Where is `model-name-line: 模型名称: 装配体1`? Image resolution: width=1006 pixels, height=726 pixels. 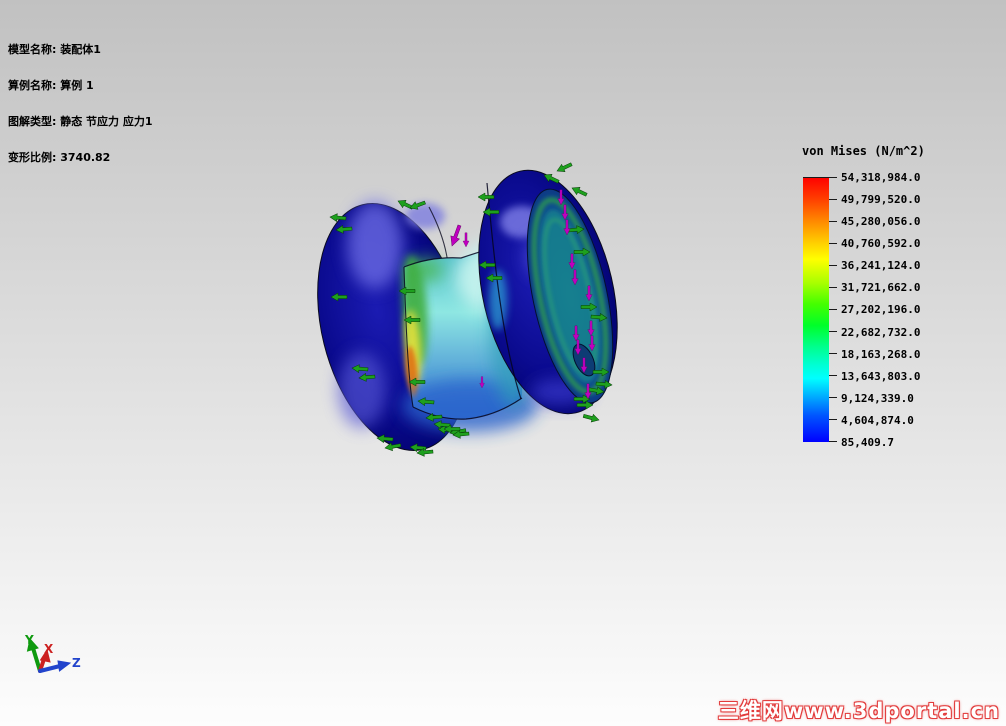 model-name-line: 模型名称: 装配体1 is located at coordinates (54, 49).